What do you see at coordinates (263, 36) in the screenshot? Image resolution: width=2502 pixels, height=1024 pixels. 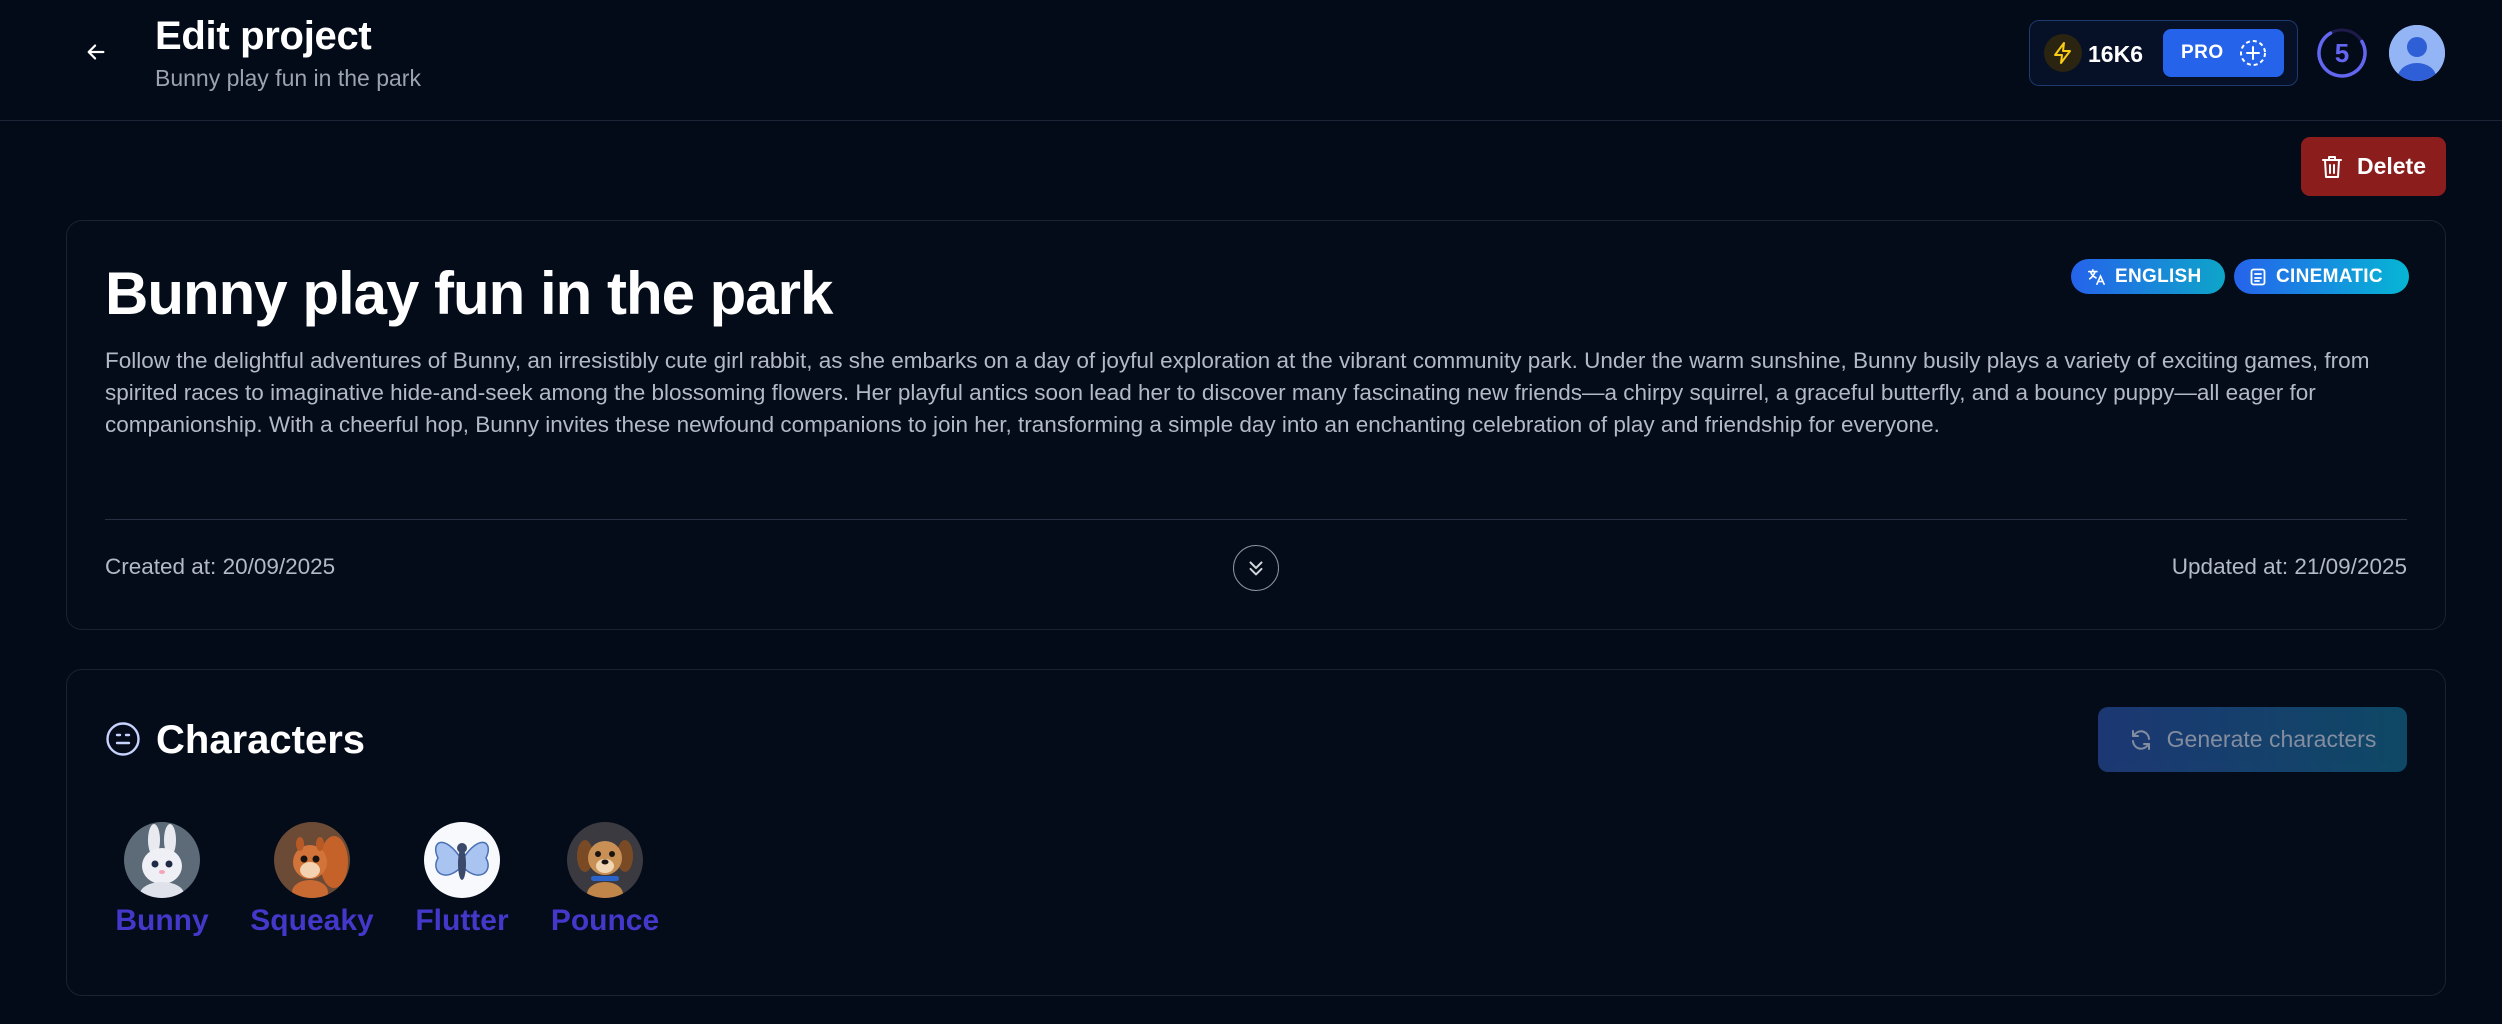 I see `page-title: Edit project` at bounding box center [263, 36].